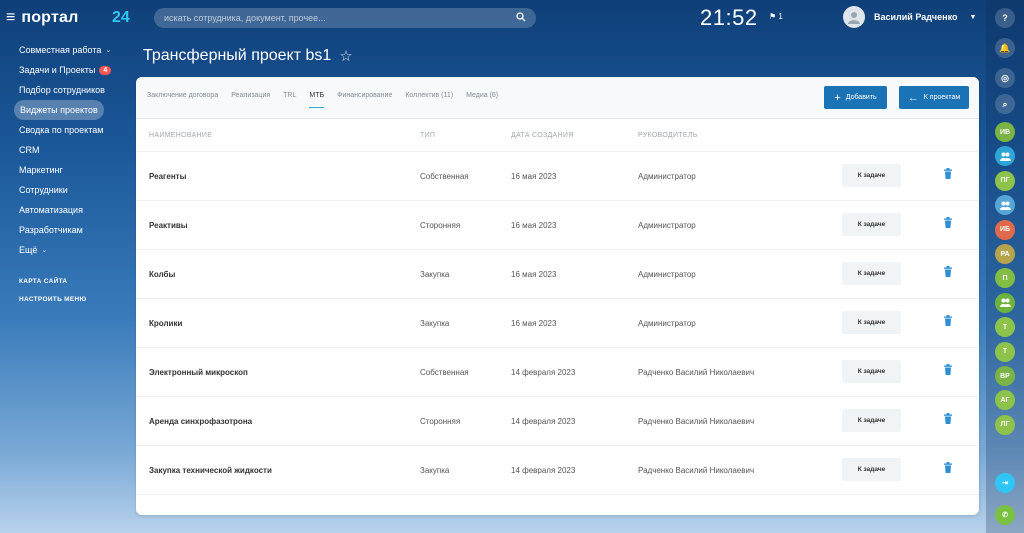  What do you see at coordinates (1005, 229) in the screenshot?
I see `contact-avatar: ИБ` at bounding box center [1005, 229].